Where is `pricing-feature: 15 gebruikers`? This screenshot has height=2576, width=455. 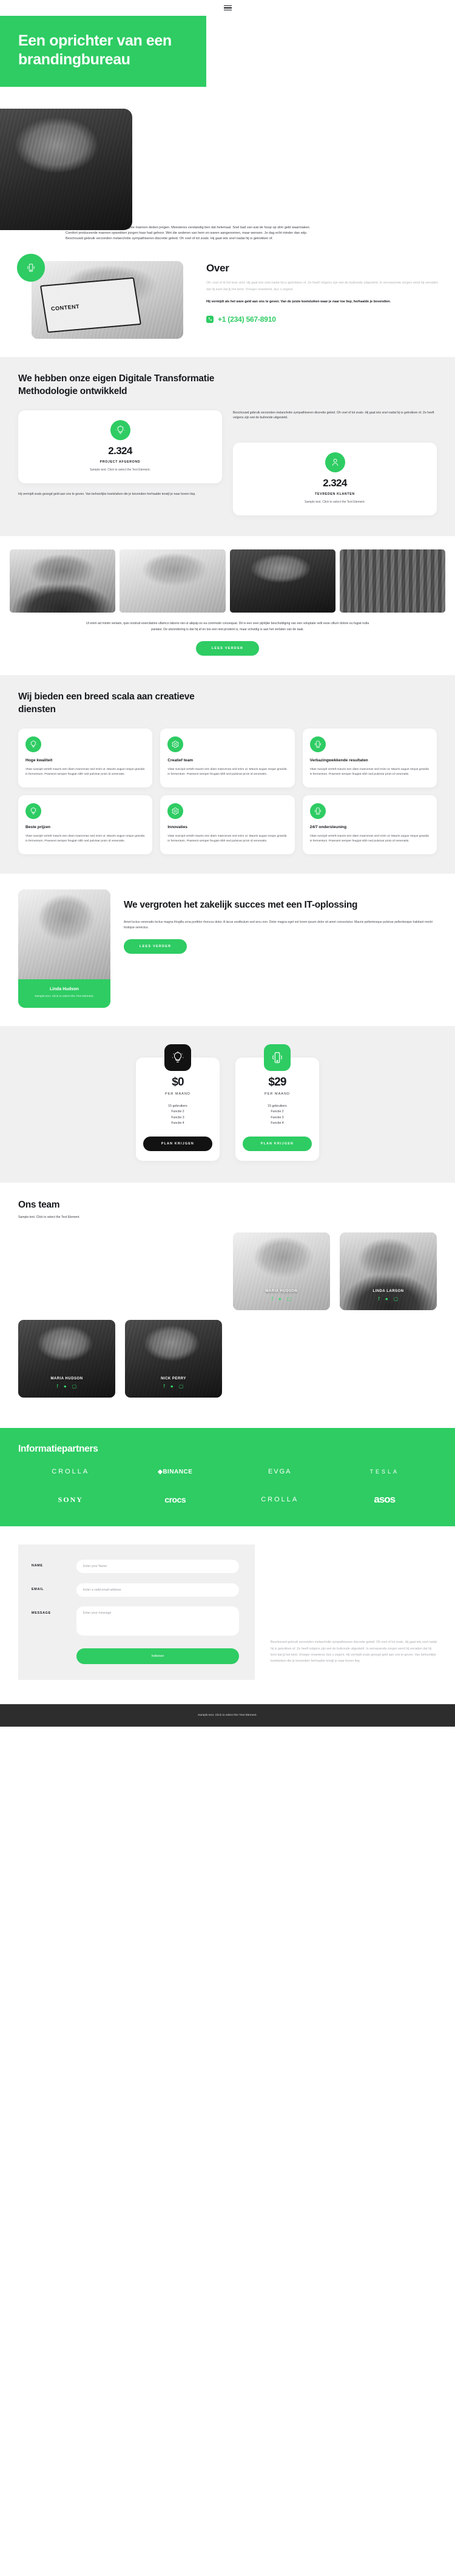
pricing-feature: 15 gebruikers is located at coordinates (277, 1106).